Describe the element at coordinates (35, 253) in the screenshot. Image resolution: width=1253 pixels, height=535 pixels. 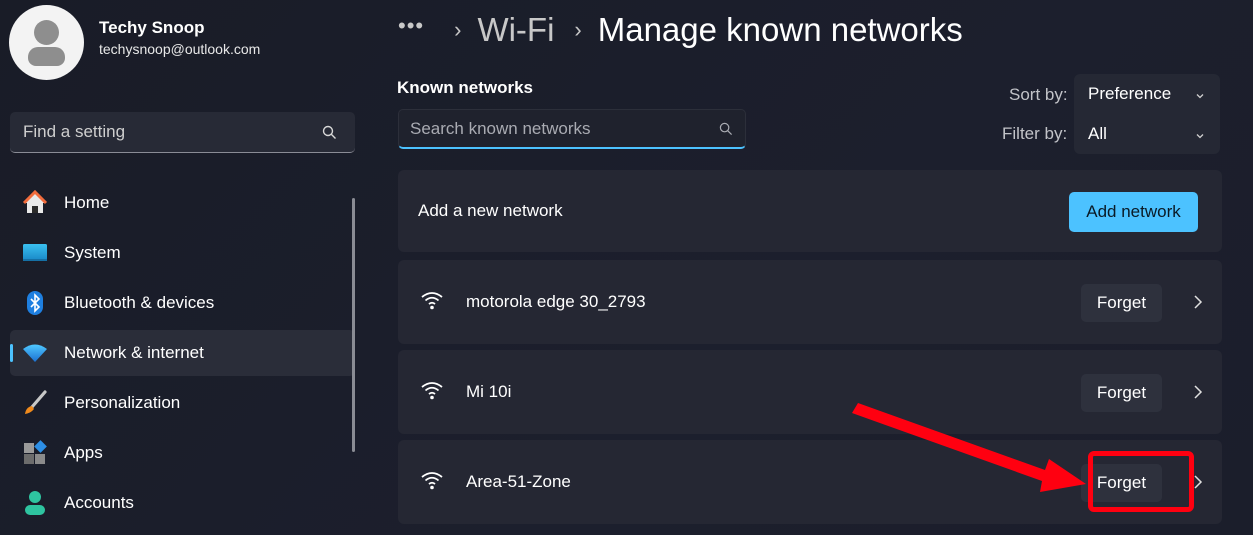
I see `system-icon` at that location.